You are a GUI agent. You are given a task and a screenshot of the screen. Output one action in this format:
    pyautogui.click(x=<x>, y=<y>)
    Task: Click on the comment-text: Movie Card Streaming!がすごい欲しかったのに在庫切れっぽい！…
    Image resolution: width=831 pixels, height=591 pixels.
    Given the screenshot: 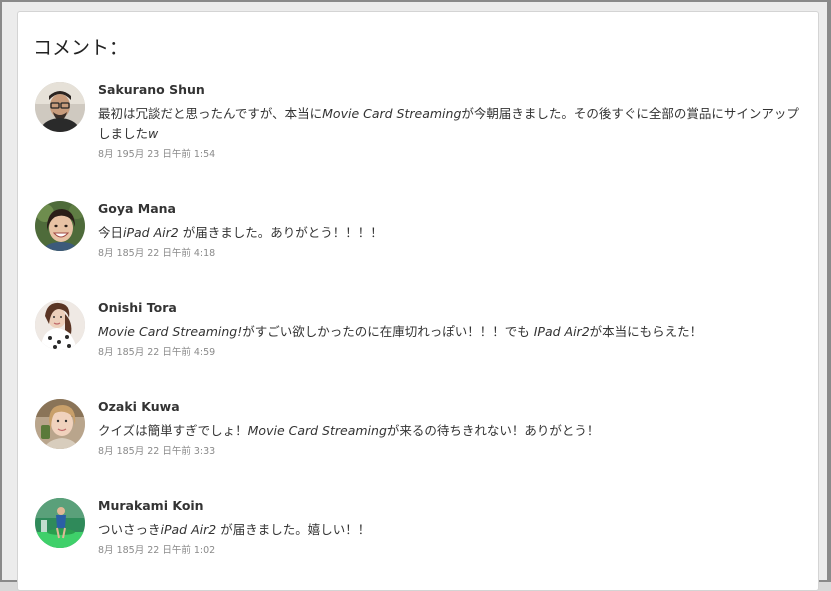 What is the action you would take?
    pyautogui.click(x=400, y=331)
    